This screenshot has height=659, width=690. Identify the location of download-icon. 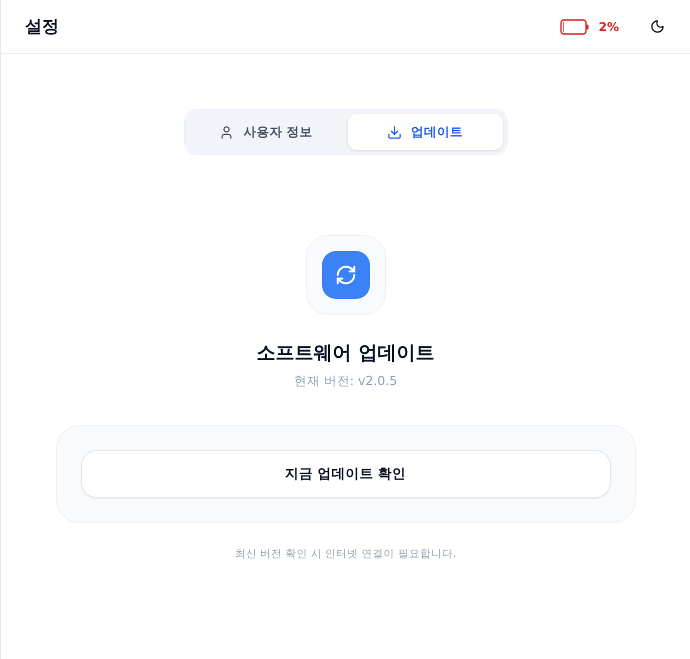
(394, 132).